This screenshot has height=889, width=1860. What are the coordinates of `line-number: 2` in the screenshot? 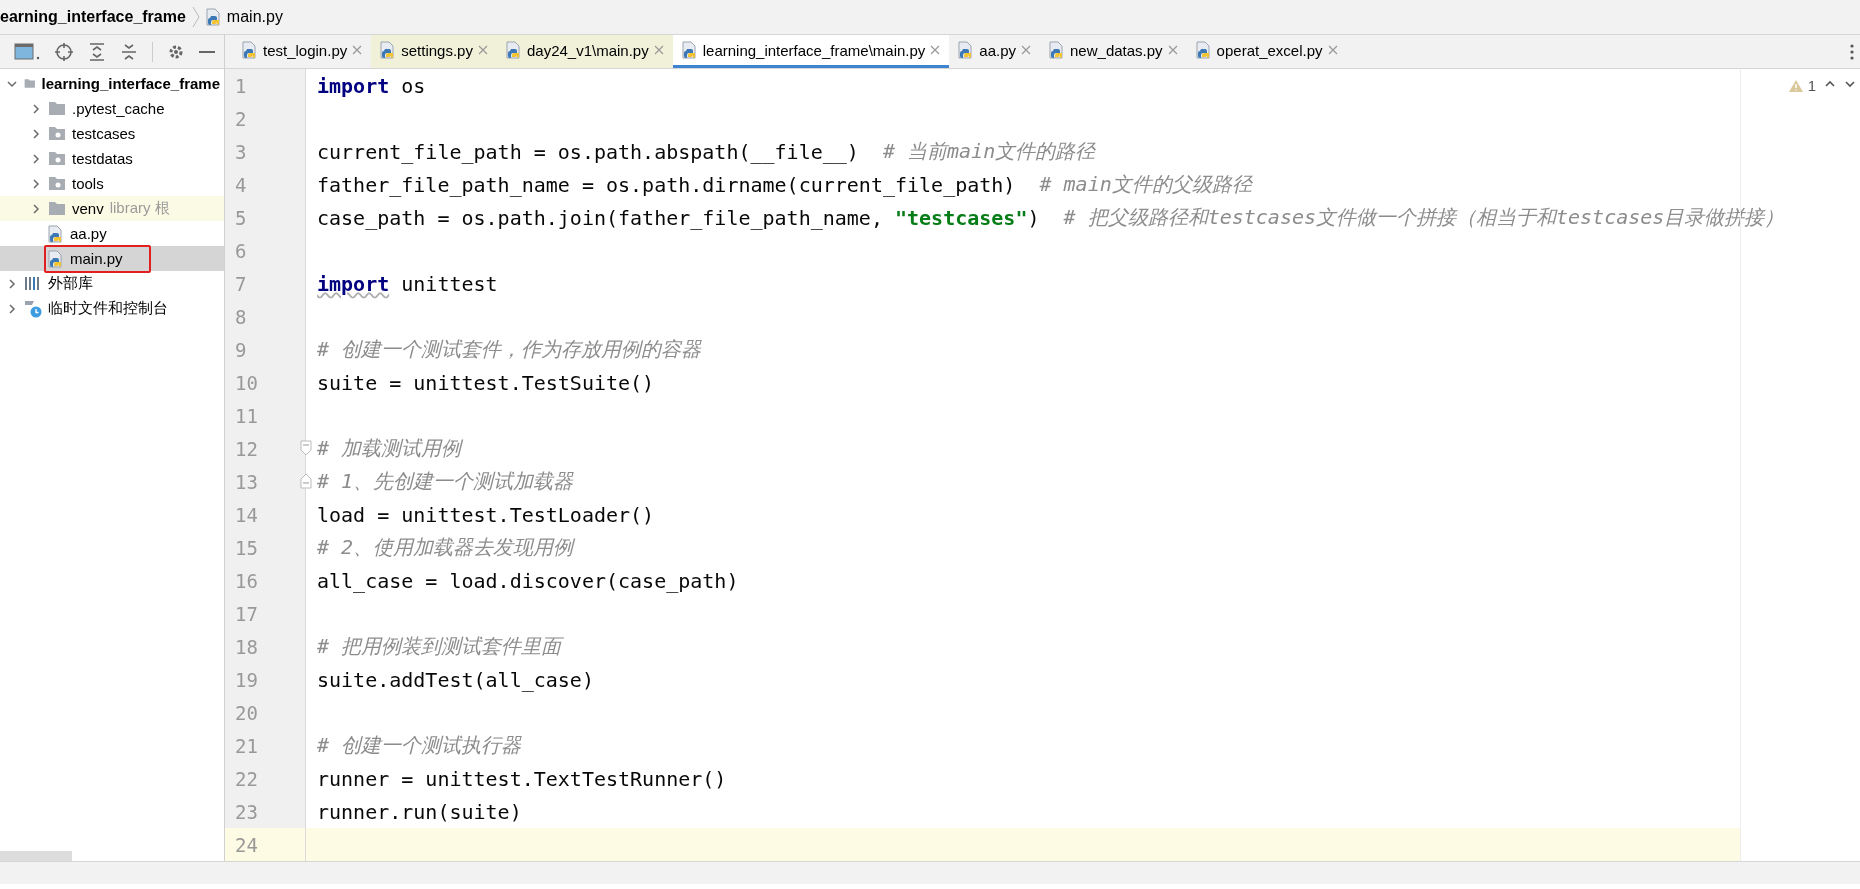 It's located at (240, 118).